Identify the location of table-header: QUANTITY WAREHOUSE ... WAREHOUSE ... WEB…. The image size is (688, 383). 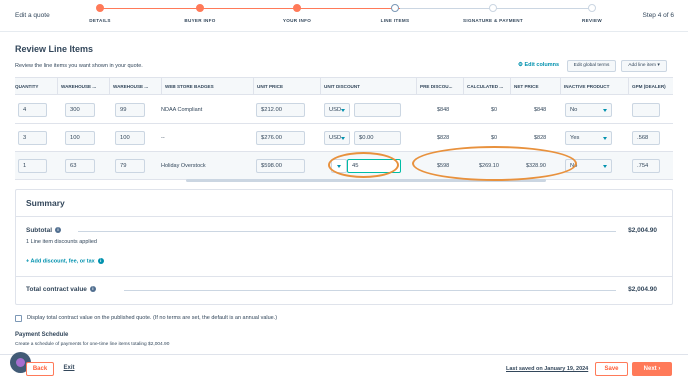
(344, 86).